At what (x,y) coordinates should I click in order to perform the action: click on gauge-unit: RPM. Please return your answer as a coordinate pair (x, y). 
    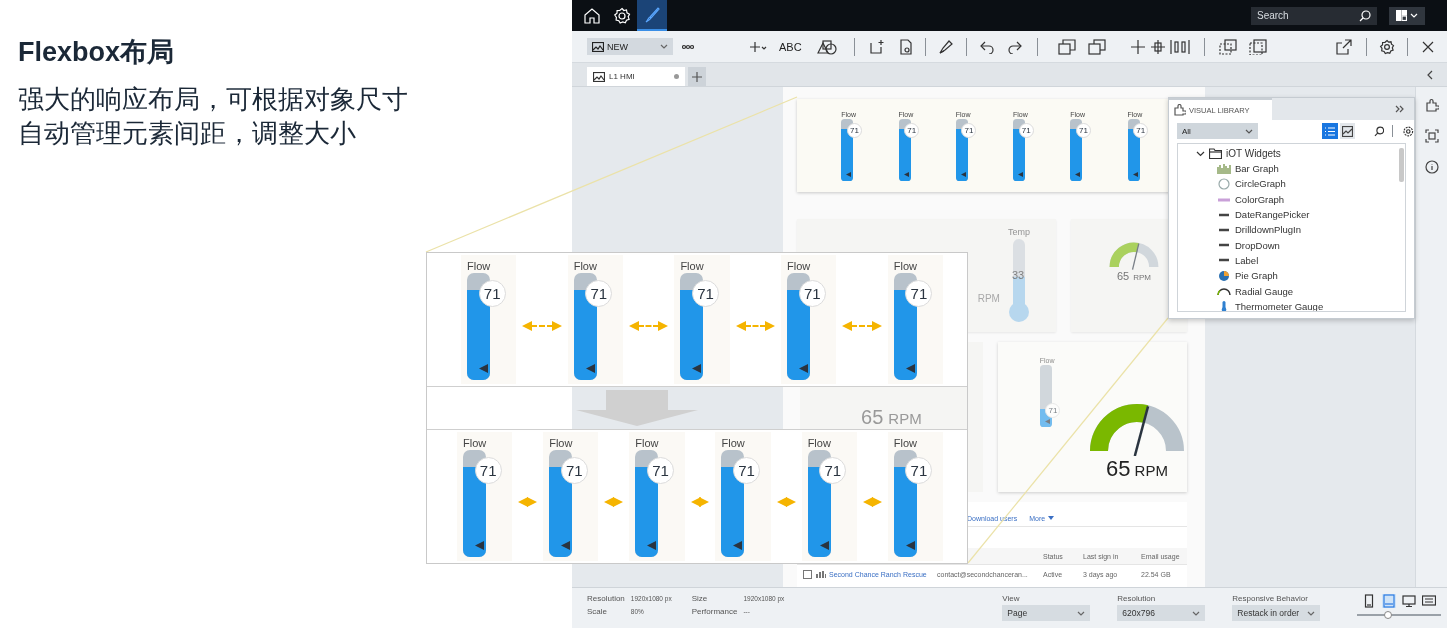
    Looking at the image, I should click on (905, 418).